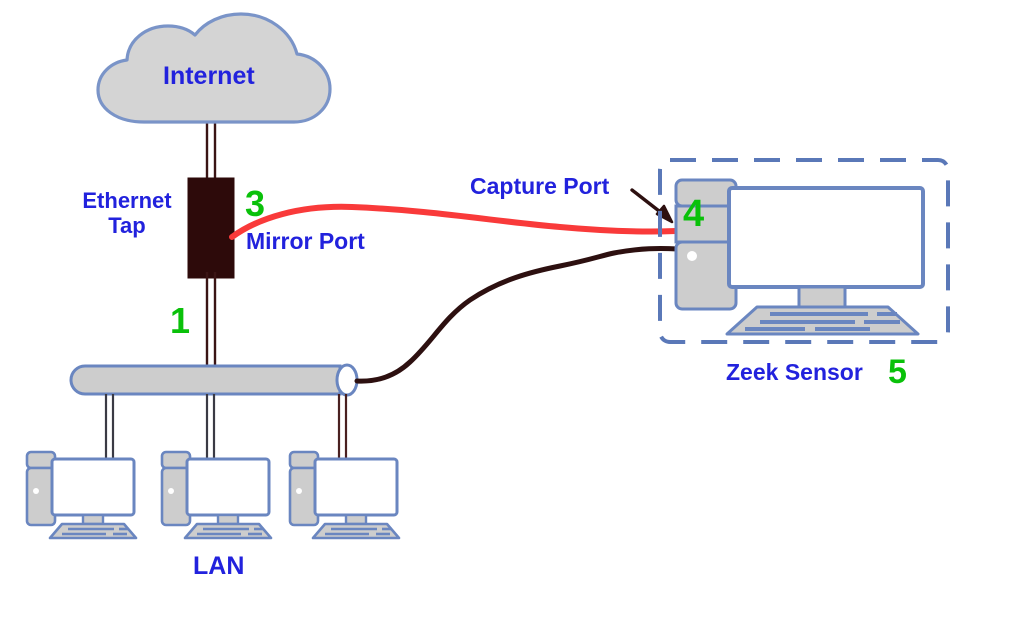 The width and height of the screenshot is (1024, 625). I want to click on zeek-sensor-label: Zeek Sensor, so click(794, 372).